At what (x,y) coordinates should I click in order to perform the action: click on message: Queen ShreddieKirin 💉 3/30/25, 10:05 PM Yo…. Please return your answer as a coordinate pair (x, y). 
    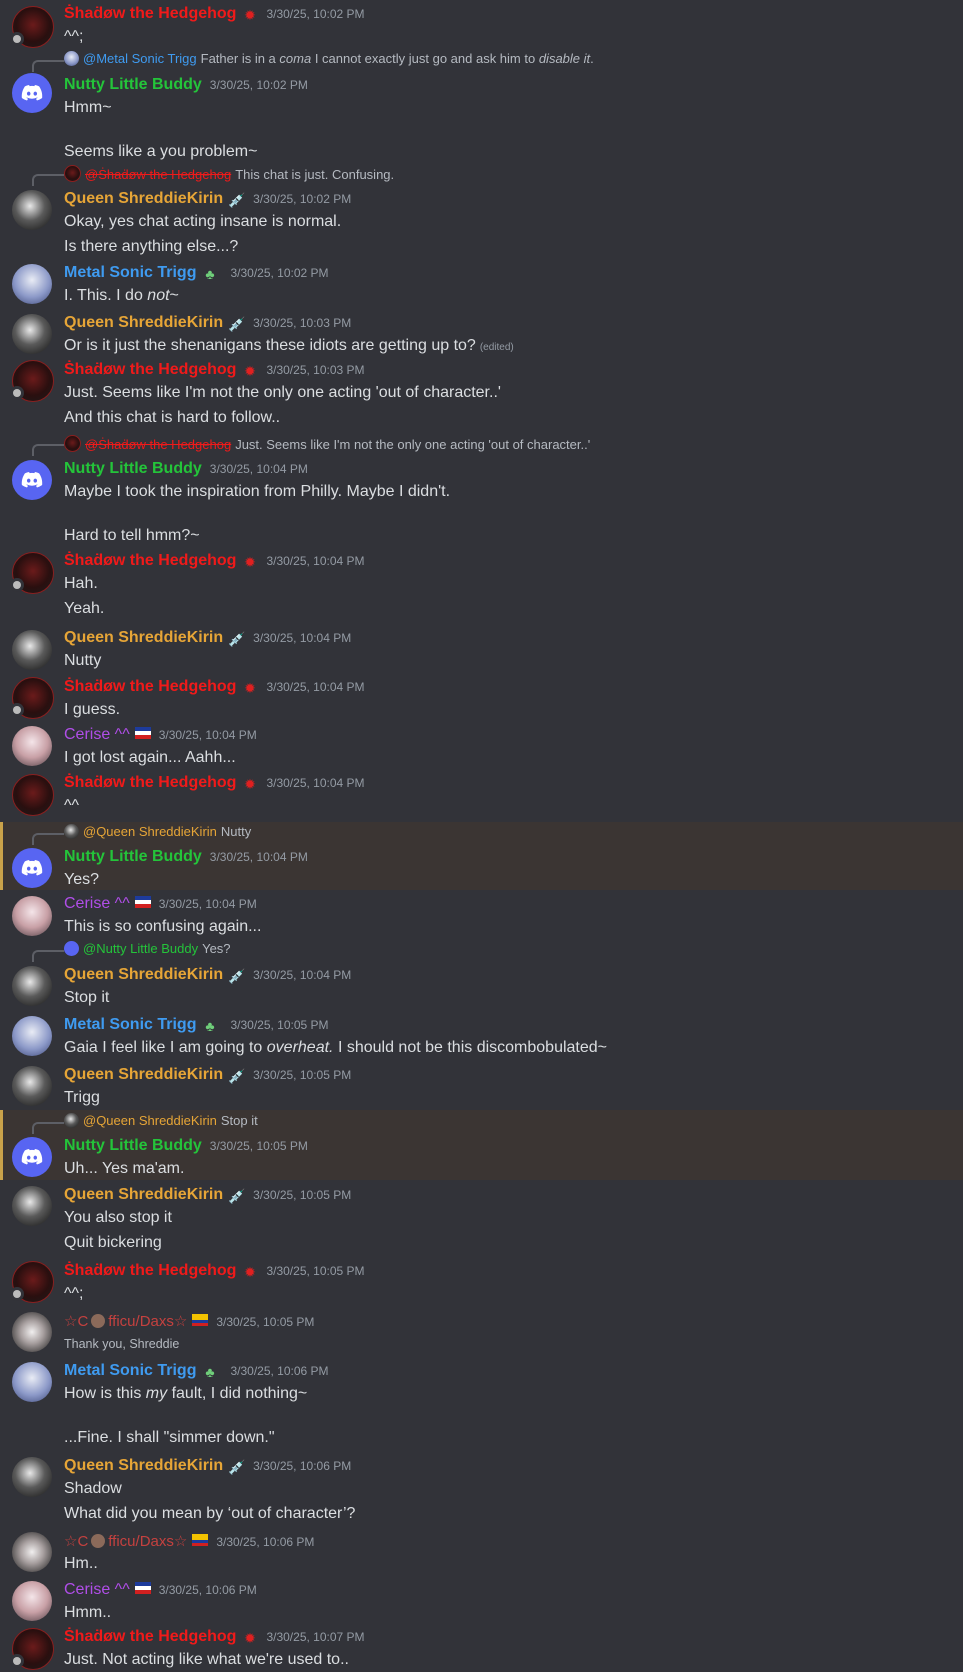
    Looking at the image, I should click on (481, 1218).